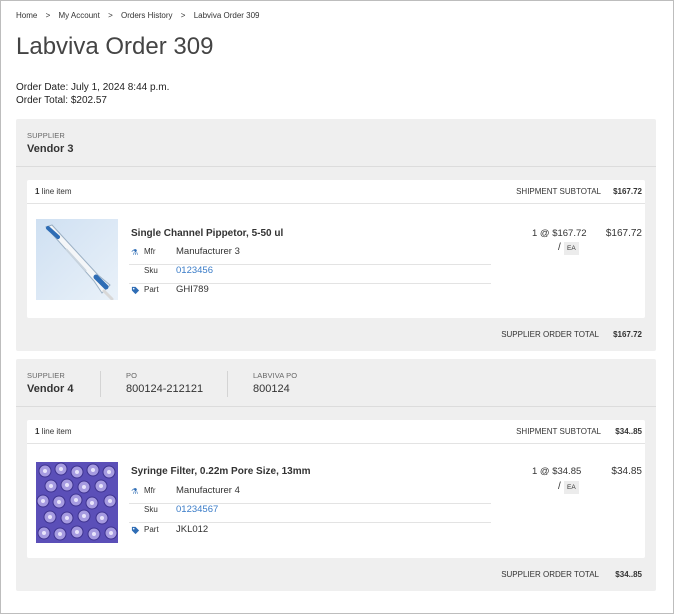 The height and width of the screenshot is (614, 674). I want to click on supplier-order-total: SUPPLIER ORDER TOTAL $34..85, so click(336, 575).